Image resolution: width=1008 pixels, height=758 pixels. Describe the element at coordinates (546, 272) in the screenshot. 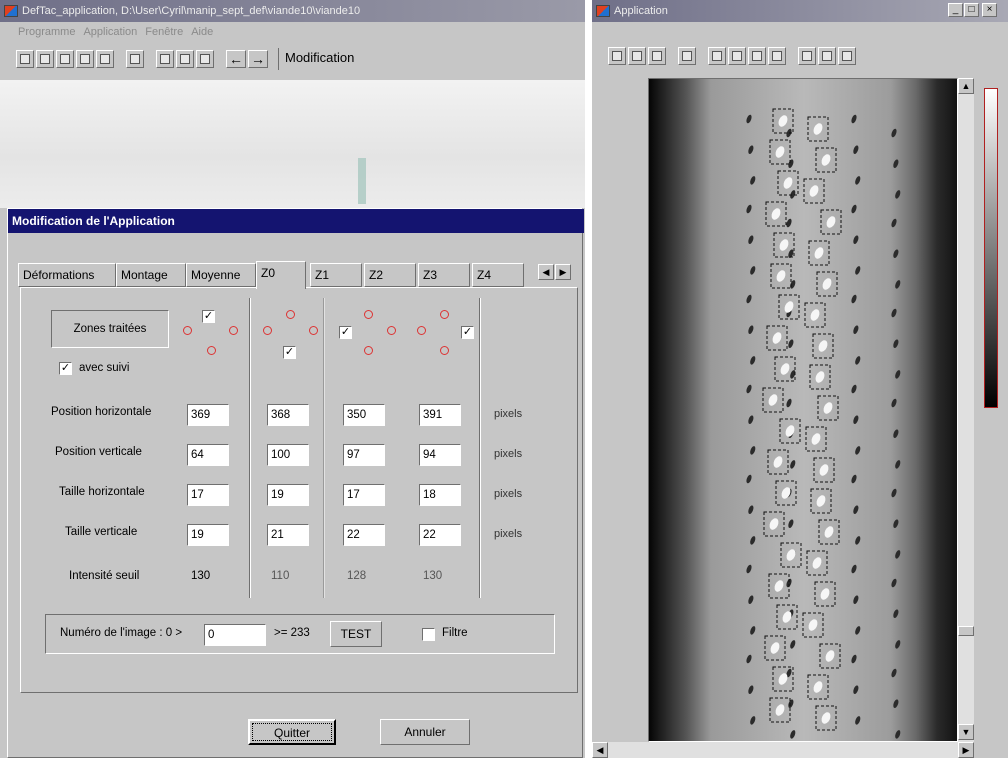

I see `tab-scroll-left-icon: ◀` at that location.